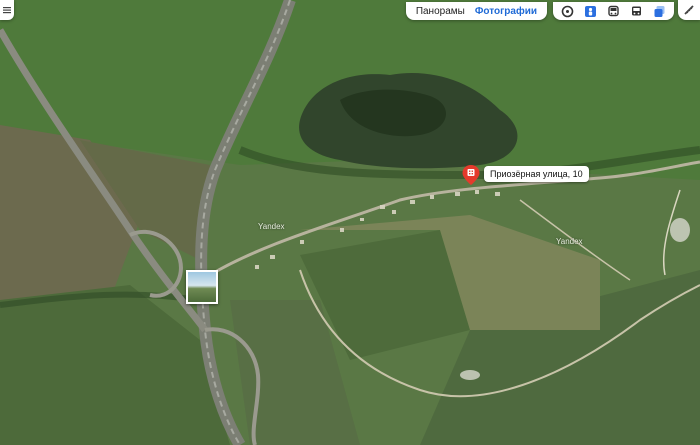  I want to click on layers-icon, so click(659, 11).